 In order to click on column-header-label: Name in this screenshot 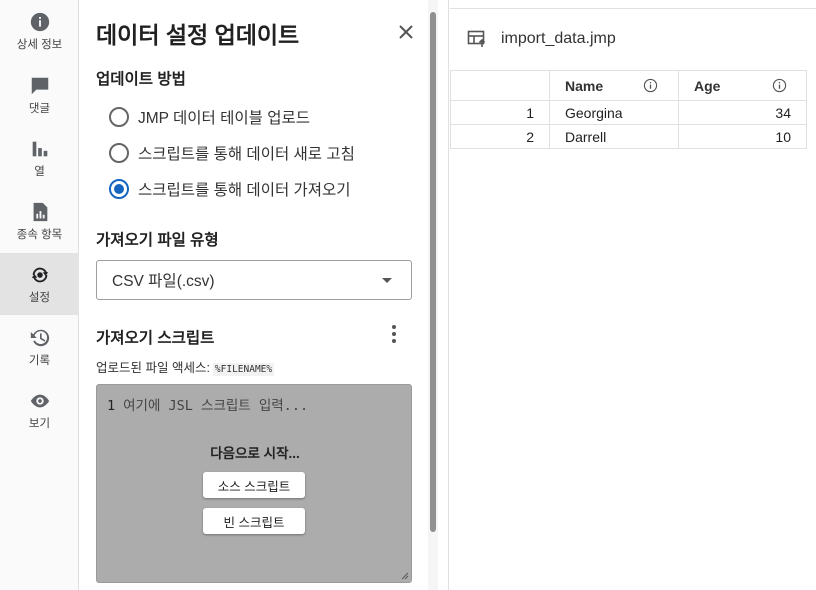, I will do `click(584, 85)`.